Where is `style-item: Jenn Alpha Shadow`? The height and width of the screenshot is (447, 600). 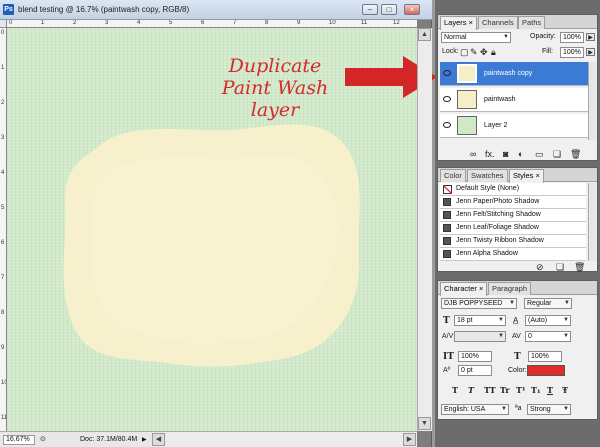 style-item: Jenn Alpha Shadow is located at coordinates (513, 254).